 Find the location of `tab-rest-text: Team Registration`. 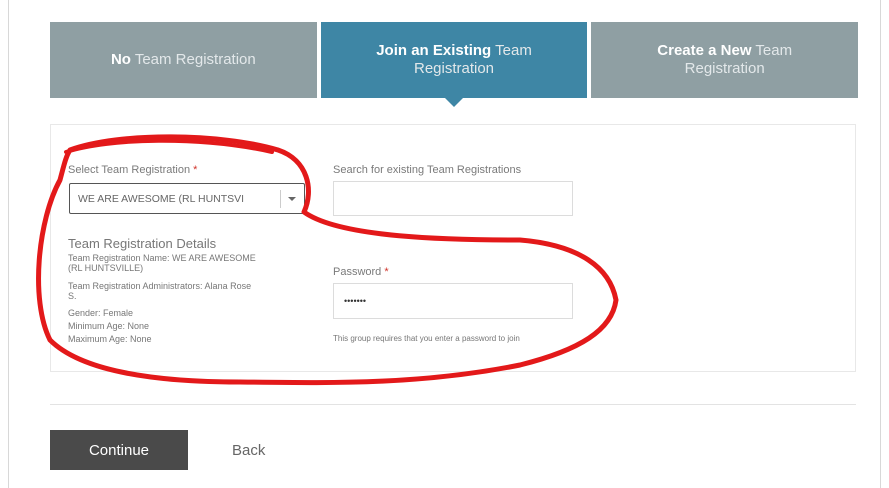

tab-rest-text: Team Registration is located at coordinates (193, 59).